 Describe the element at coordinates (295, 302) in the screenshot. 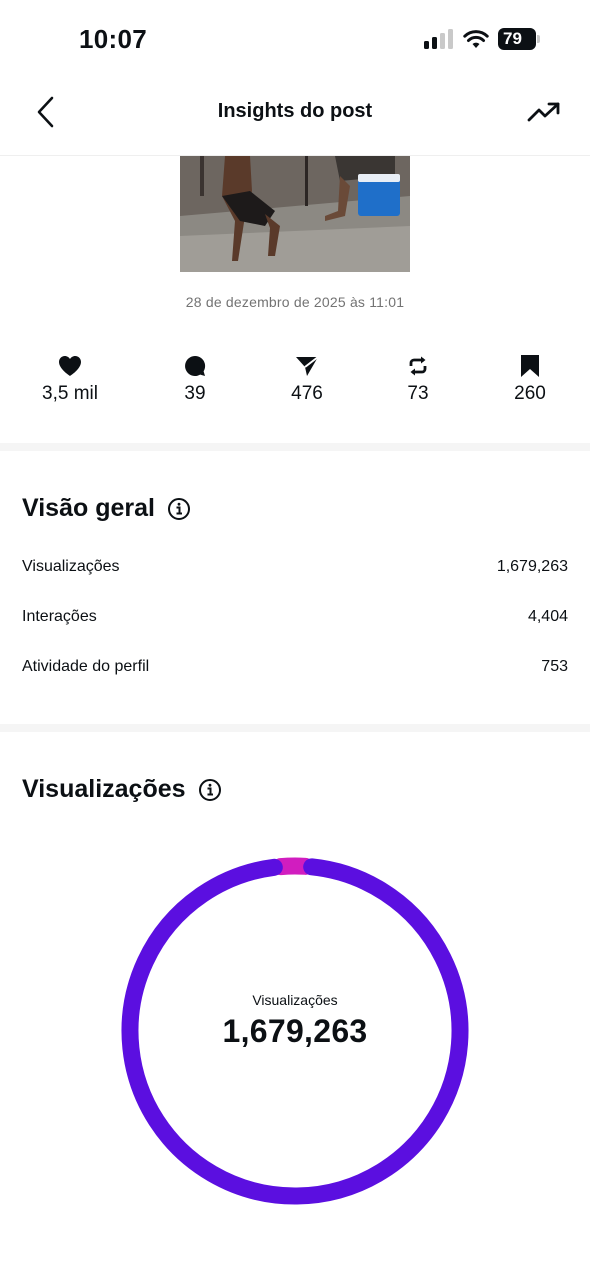

I see `post-date: 28 de dezembro de 2025 às 11:01` at that location.